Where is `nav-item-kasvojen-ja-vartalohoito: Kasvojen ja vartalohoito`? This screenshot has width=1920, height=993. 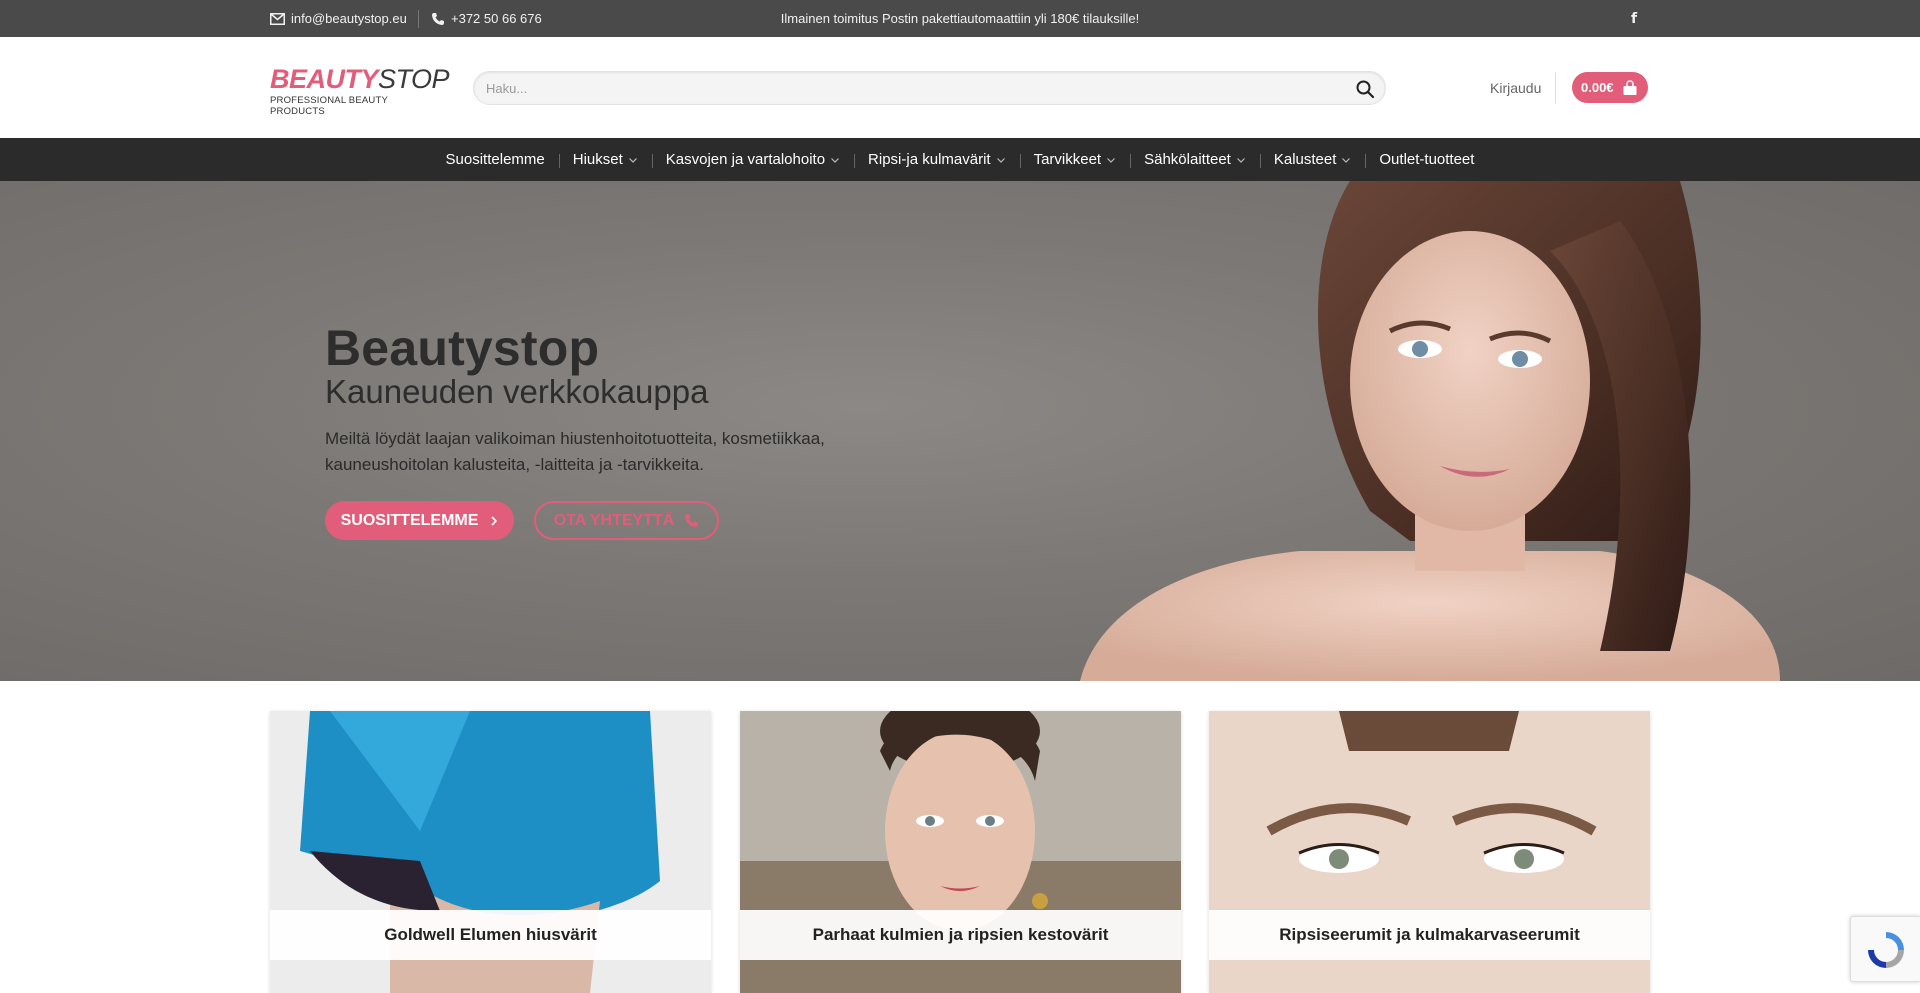
nav-item-kasvojen-ja-vartalohoito: Kasvojen ja vartalohoito is located at coordinates (752, 159).